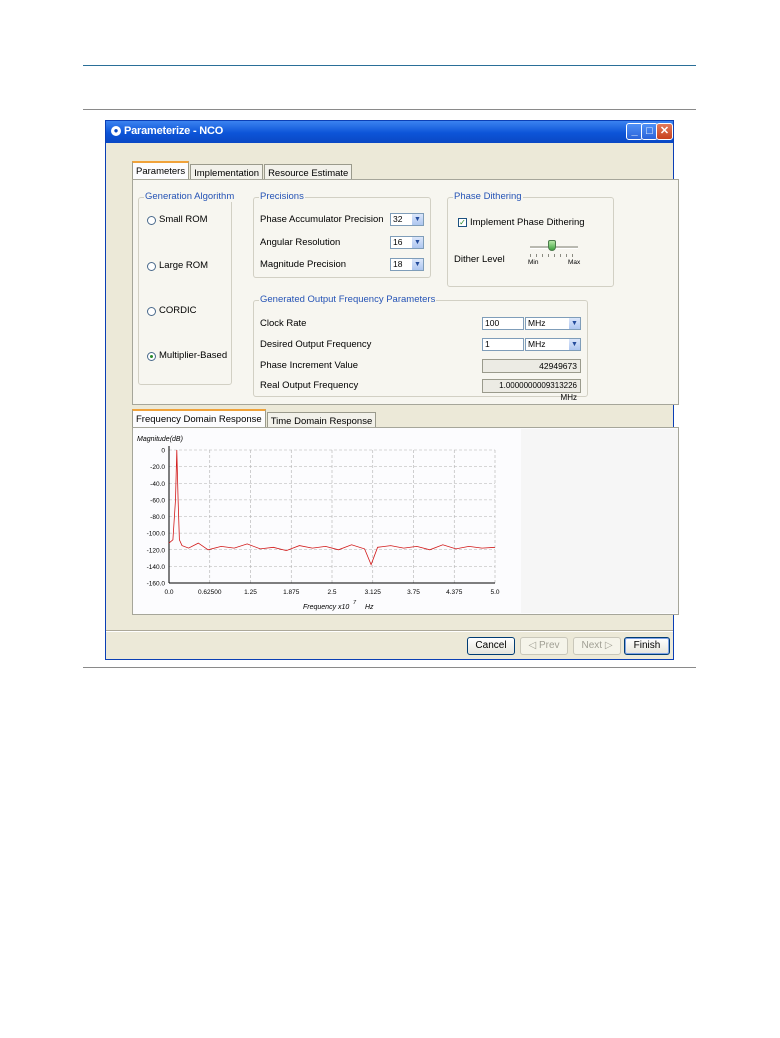 Image resolution: width=780 pixels, height=1038 pixels. What do you see at coordinates (389, 132) in the screenshot?
I see `title-bar: ● Parameterize - NCO _ □ ✕` at bounding box center [389, 132].